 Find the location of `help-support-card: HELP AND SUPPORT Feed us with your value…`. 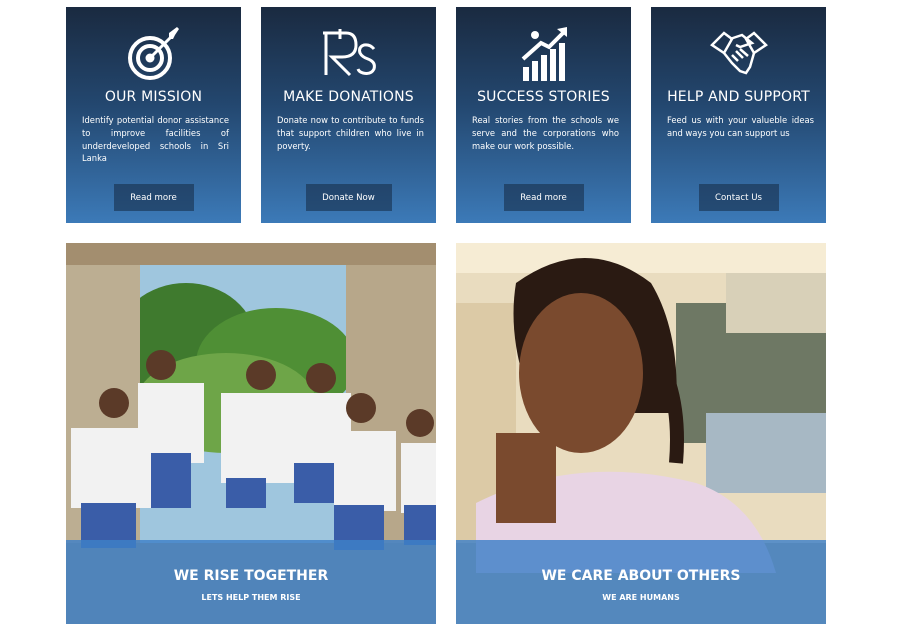

help-support-card: HELP AND SUPPORT Feed us with your value… is located at coordinates (738, 115).